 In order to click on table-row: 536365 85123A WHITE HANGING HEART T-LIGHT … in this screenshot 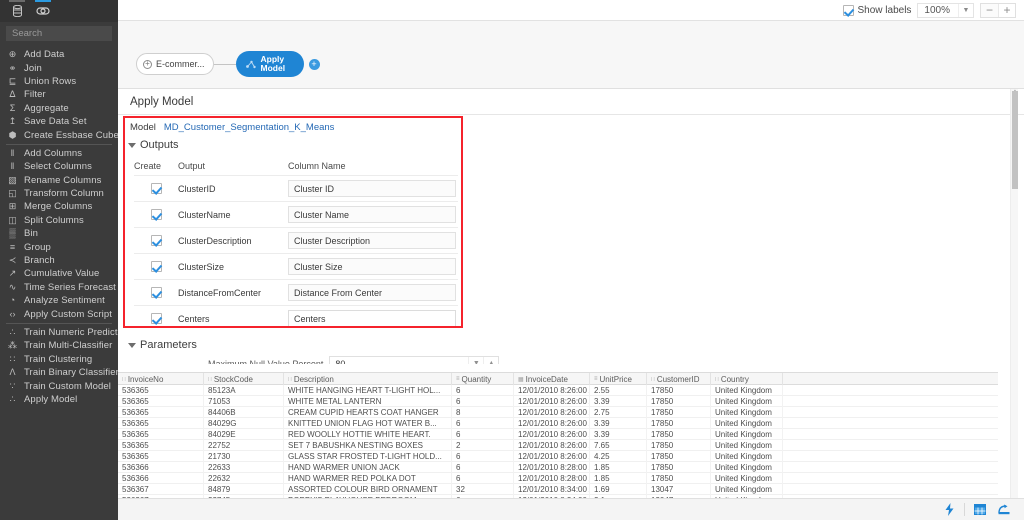, I will do `click(558, 390)`.